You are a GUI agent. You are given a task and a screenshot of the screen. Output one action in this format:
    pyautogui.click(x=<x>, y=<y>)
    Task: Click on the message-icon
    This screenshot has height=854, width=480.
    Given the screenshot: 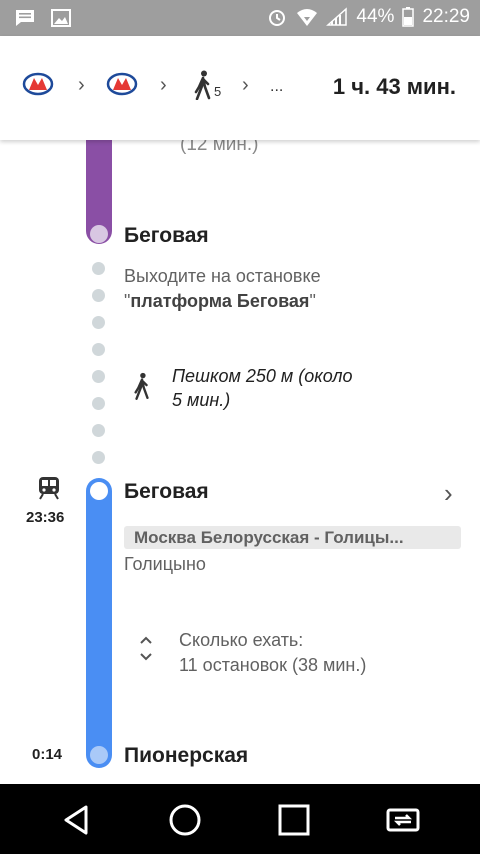 What is the action you would take?
    pyautogui.click(x=25, y=18)
    